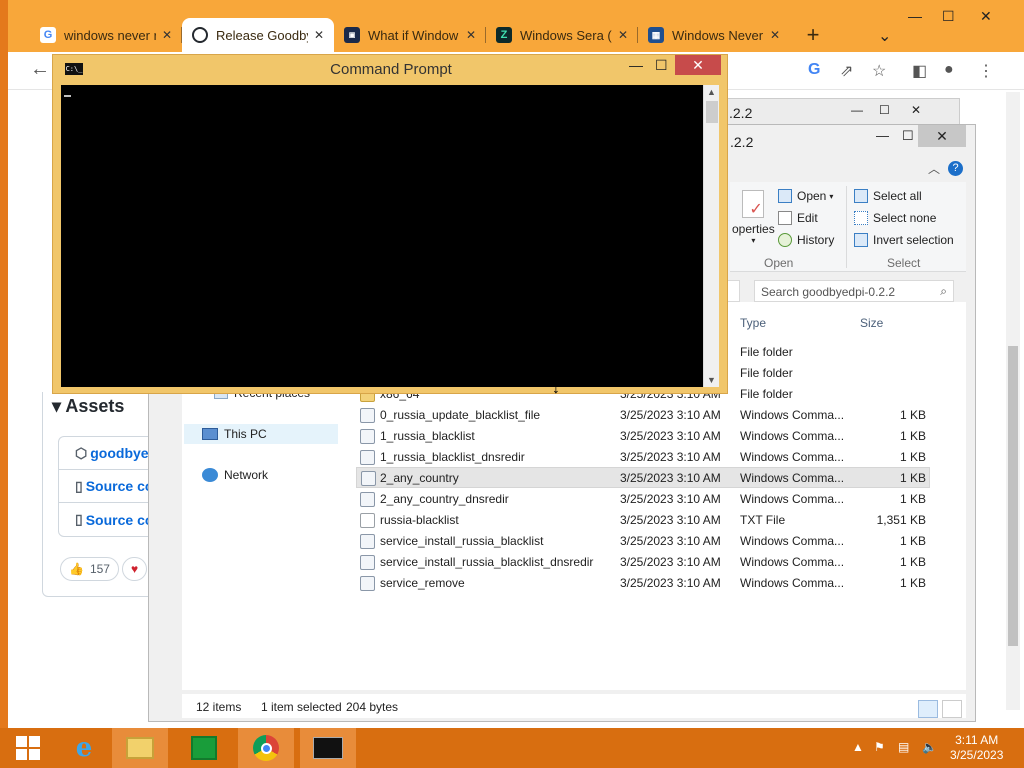 Image resolution: width=1024 pixels, height=768 pixels. What do you see at coordinates (714, 35) in the screenshot?
I see `tab-windows-never-2: ▦ Windows Never ✕` at bounding box center [714, 35].